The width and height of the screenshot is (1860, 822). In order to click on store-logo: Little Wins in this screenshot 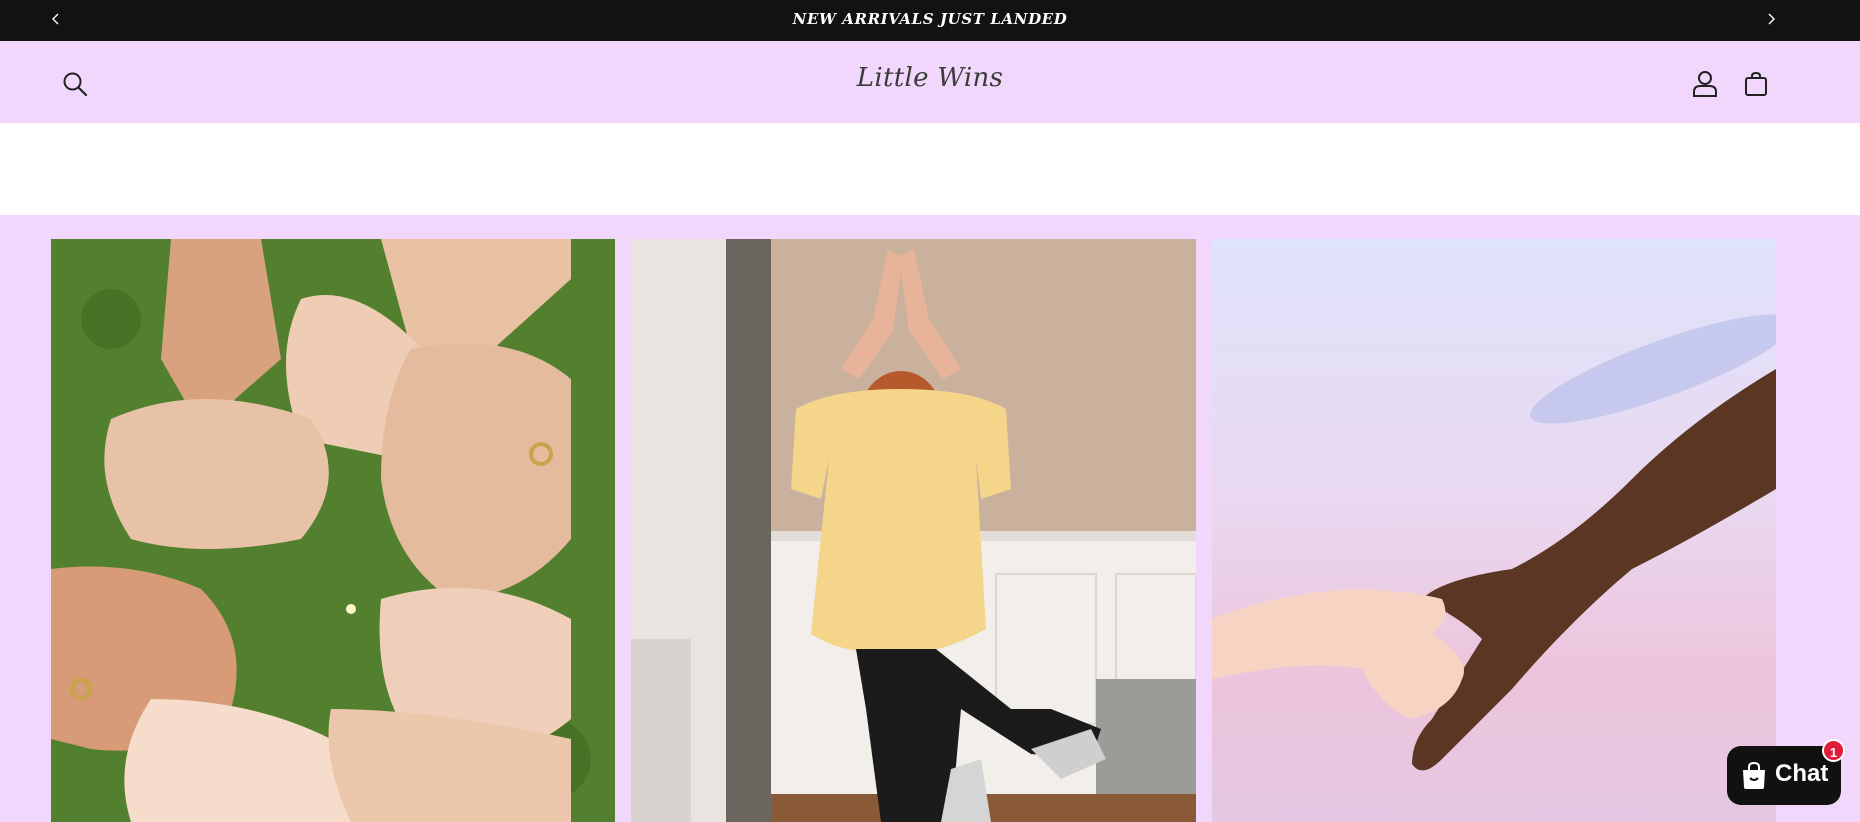, I will do `click(930, 78)`.